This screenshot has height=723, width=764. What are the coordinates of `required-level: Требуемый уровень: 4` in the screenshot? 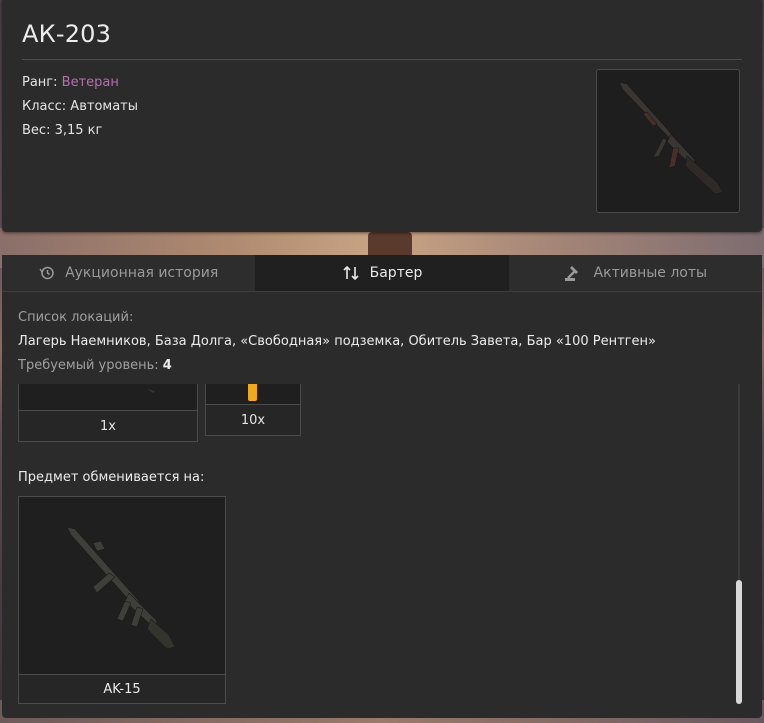 It's located at (95, 365).